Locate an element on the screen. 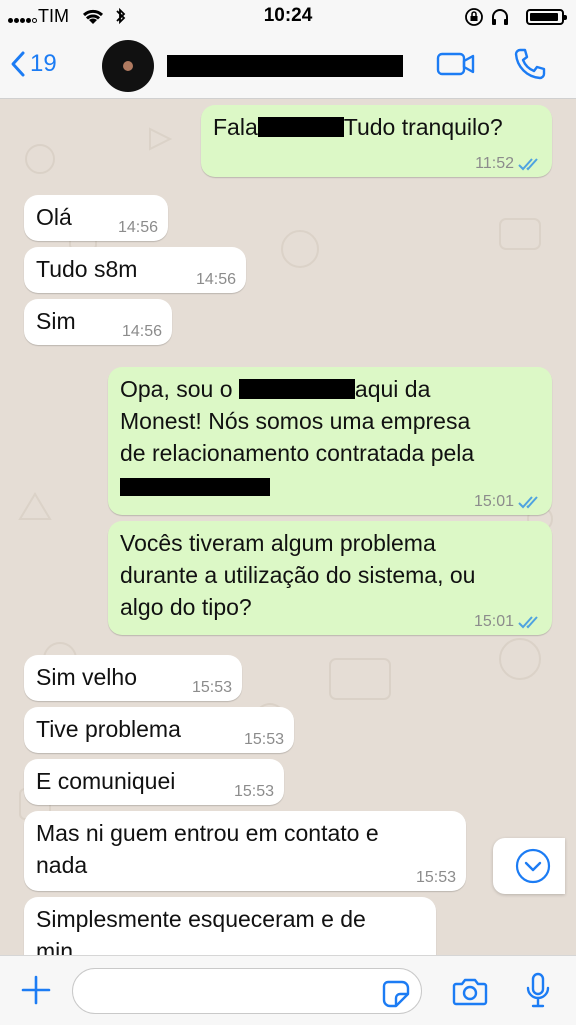 The image size is (576, 1025). message-bubble-incoming: Sim 14:56 is located at coordinates (98, 322).